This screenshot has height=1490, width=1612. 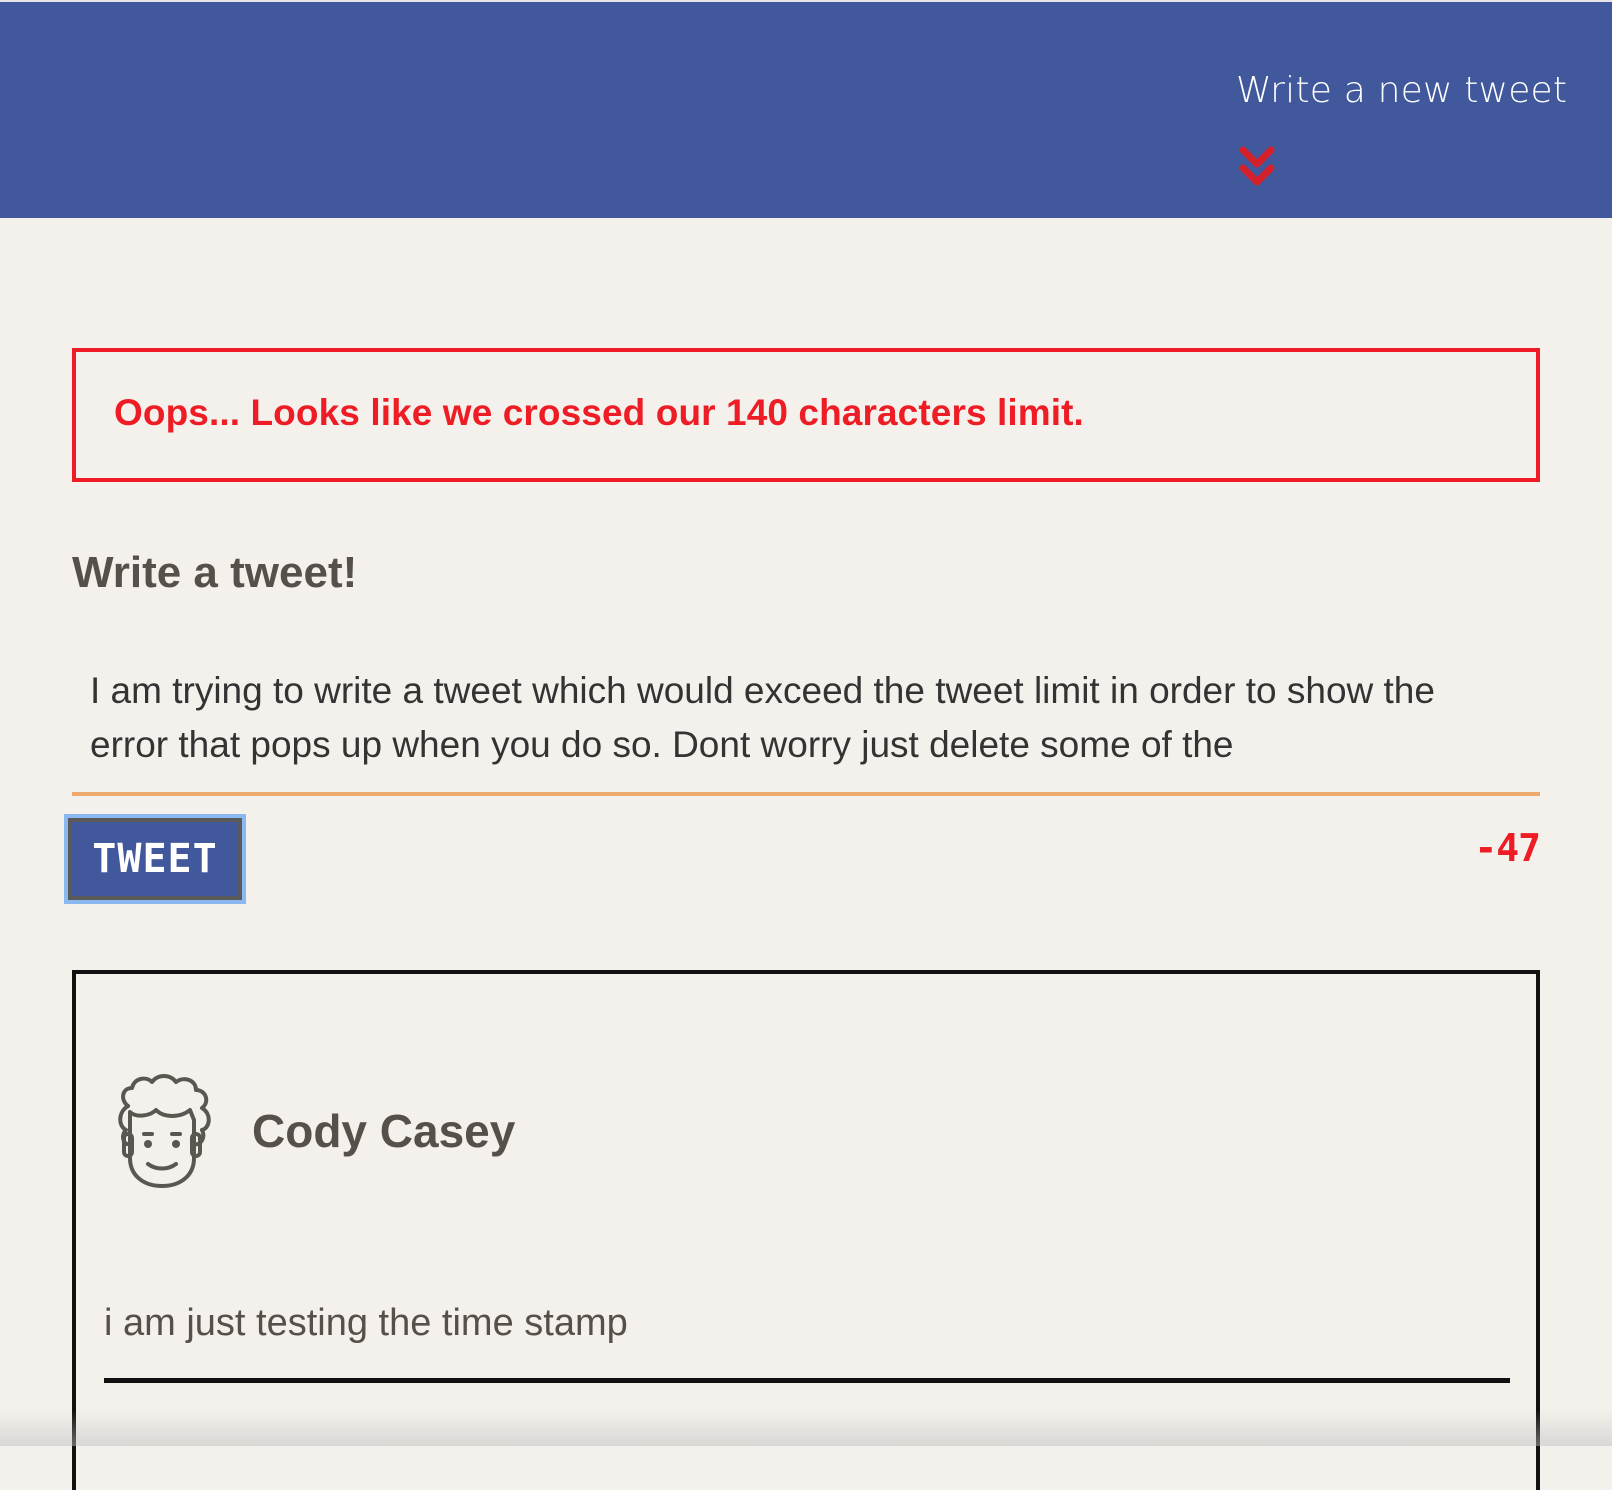 What do you see at coordinates (806, 1428) in the screenshot?
I see `window-bottom-shadow` at bounding box center [806, 1428].